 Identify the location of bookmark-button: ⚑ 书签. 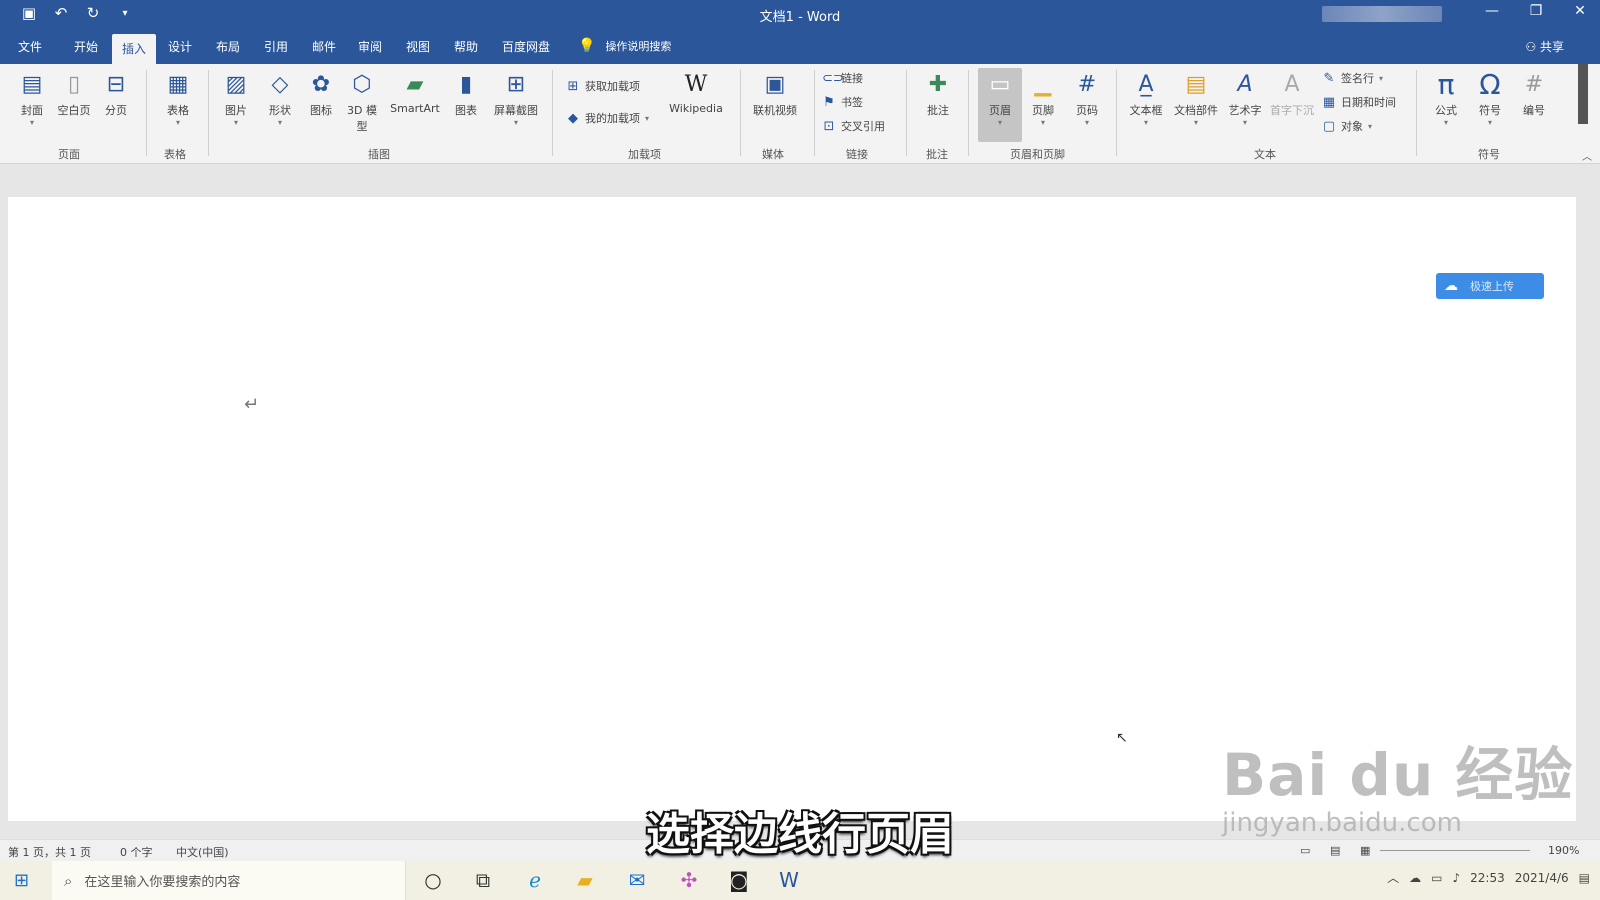
(842, 102).